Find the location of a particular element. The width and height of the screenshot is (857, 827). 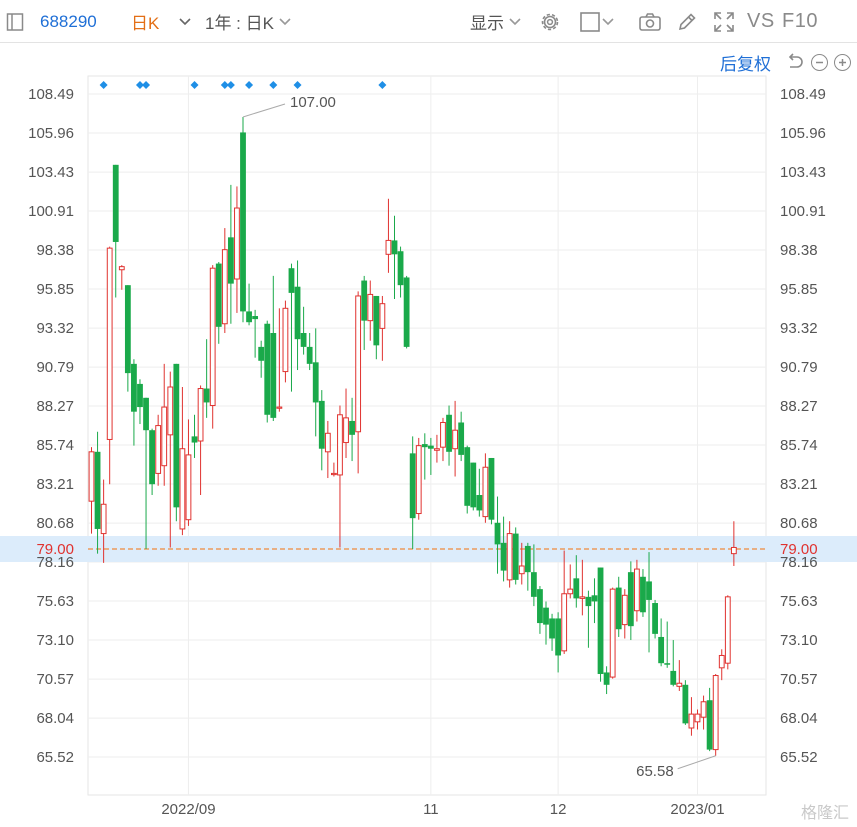

x-tick-label: 11 is located at coordinates (431, 809).